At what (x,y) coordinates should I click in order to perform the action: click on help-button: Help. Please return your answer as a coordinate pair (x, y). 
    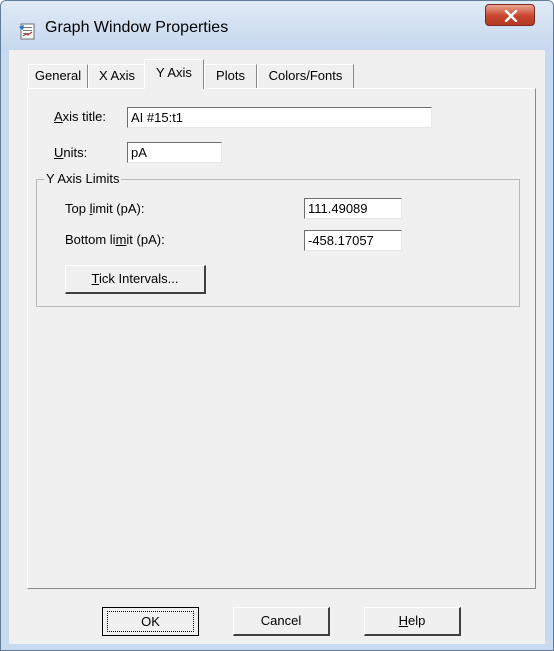
    Looking at the image, I should click on (412, 621).